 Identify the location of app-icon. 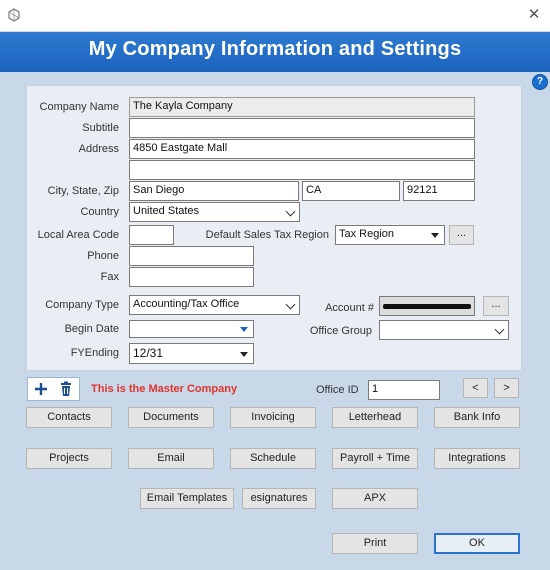
(14, 15).